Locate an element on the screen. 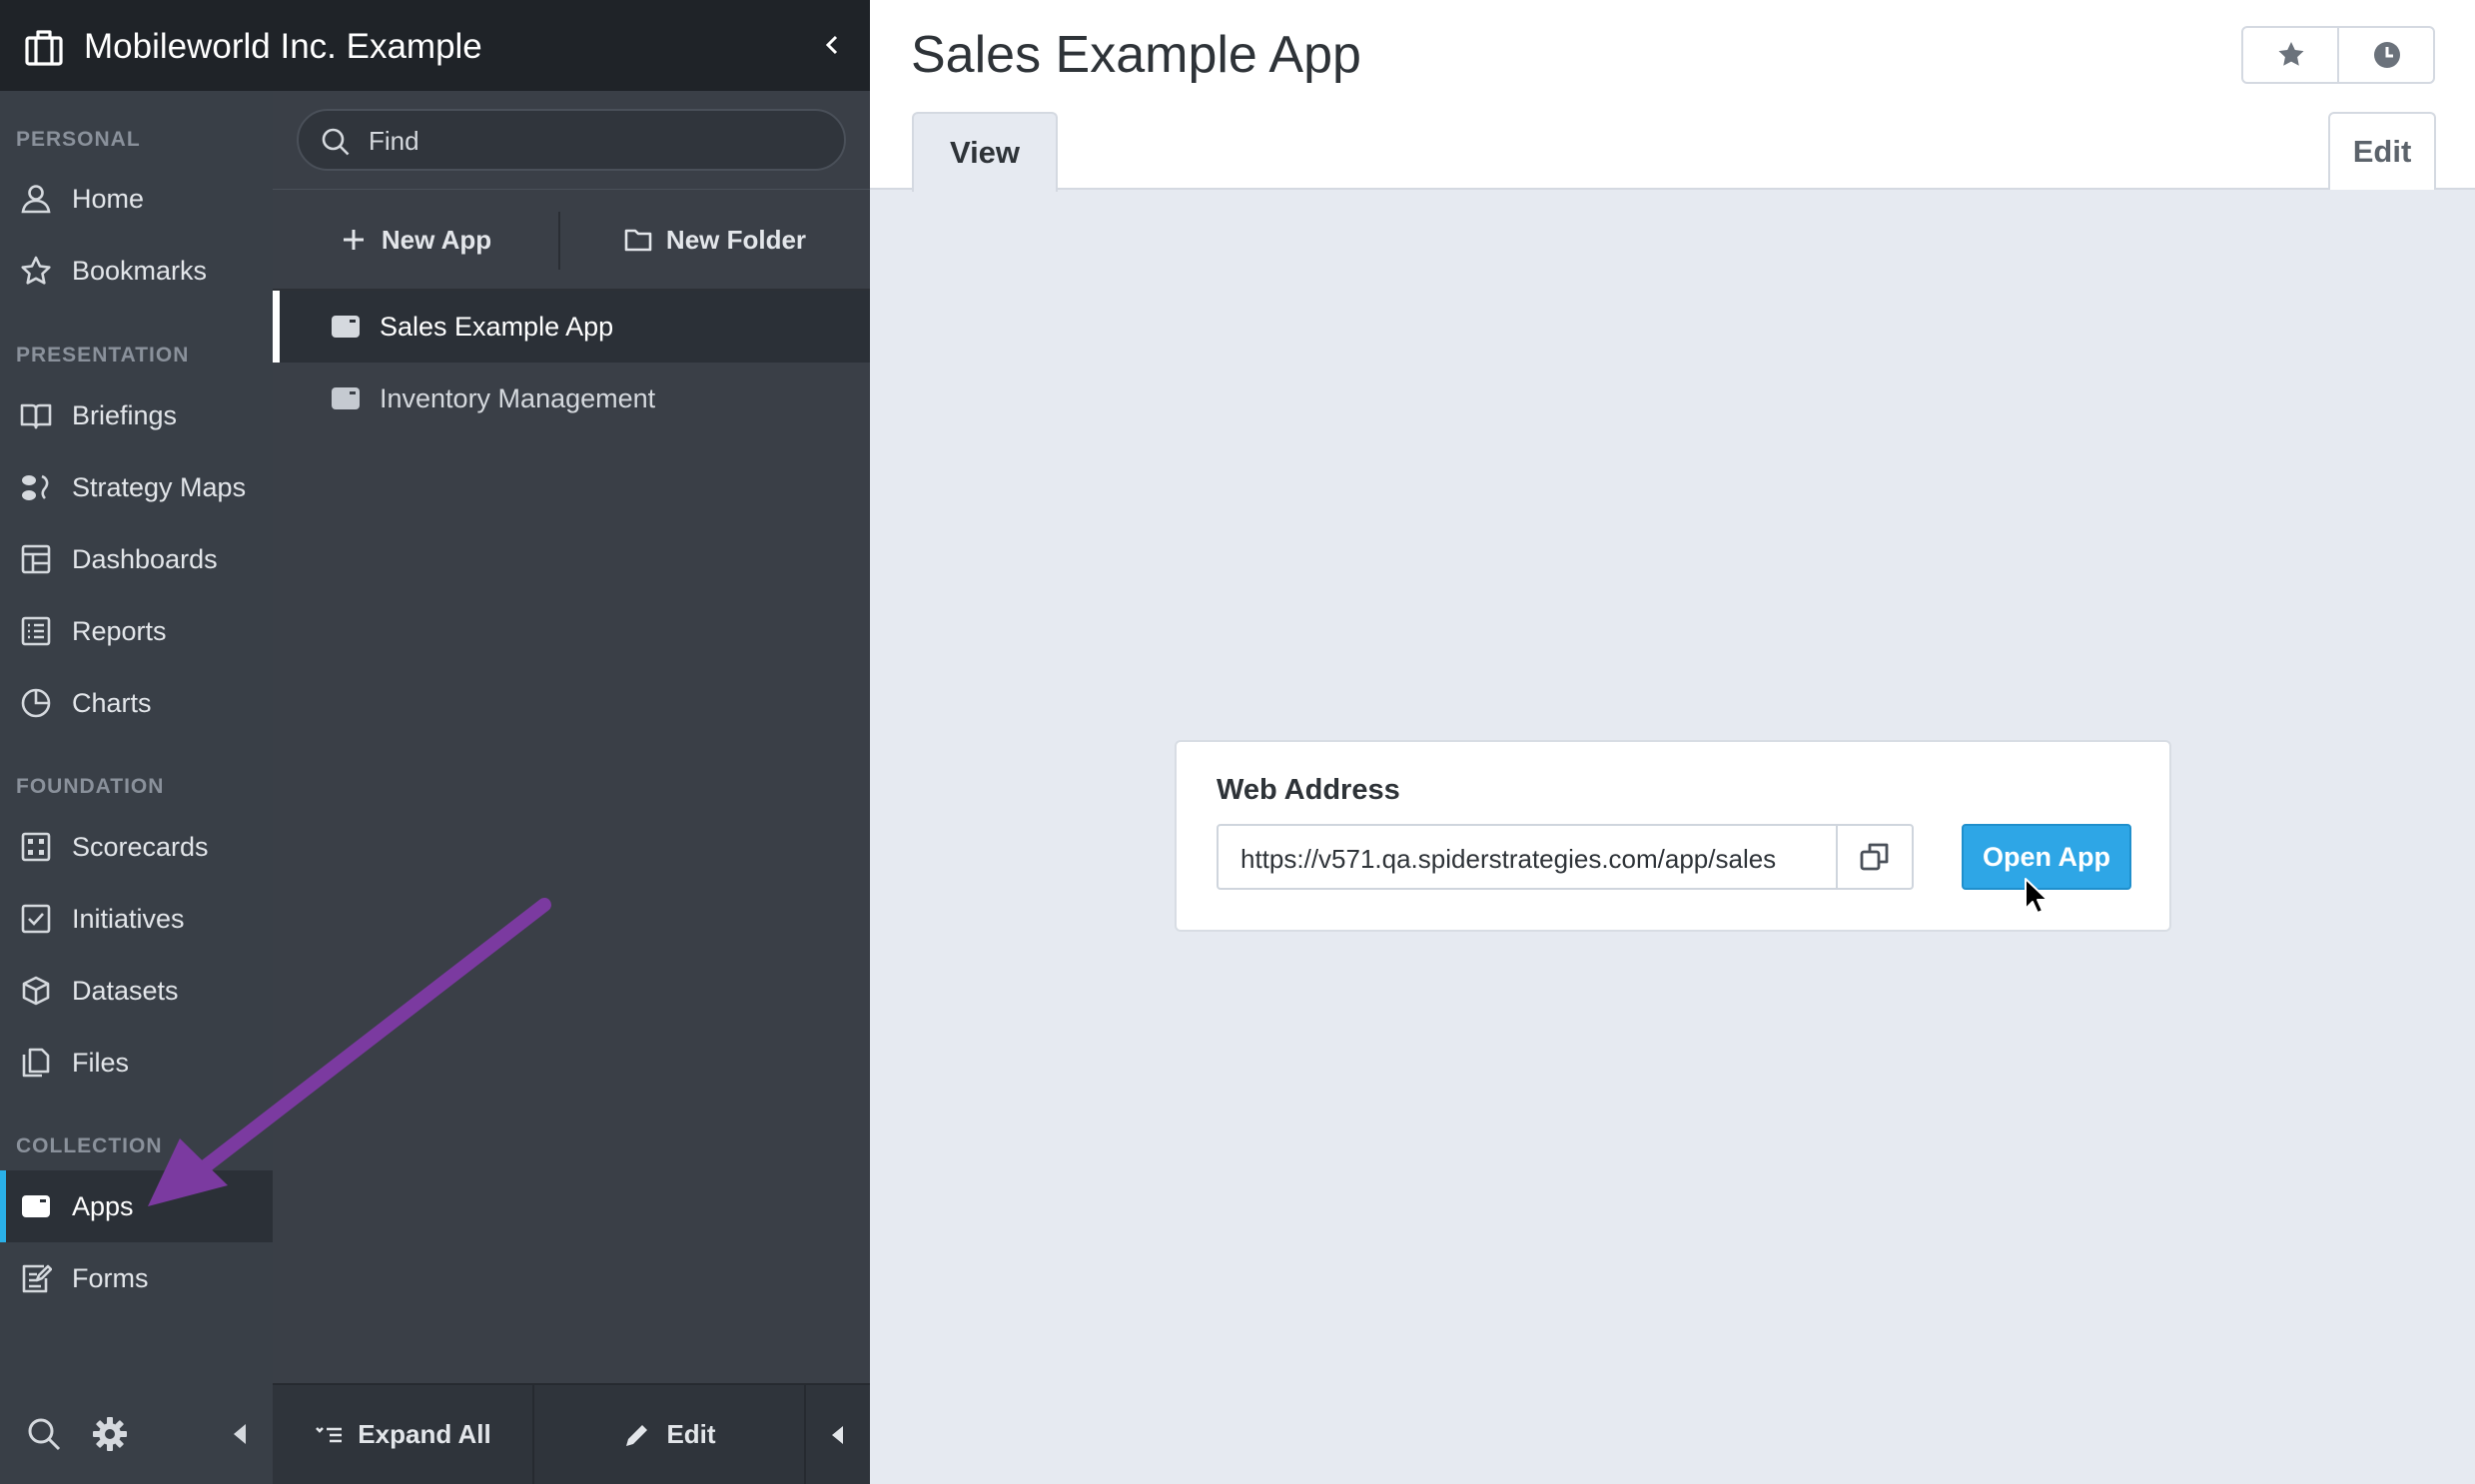 Image resolution: width=2475 pixels, height=1484 pixels. star-outline-icon is located at coordinates (36, 270).